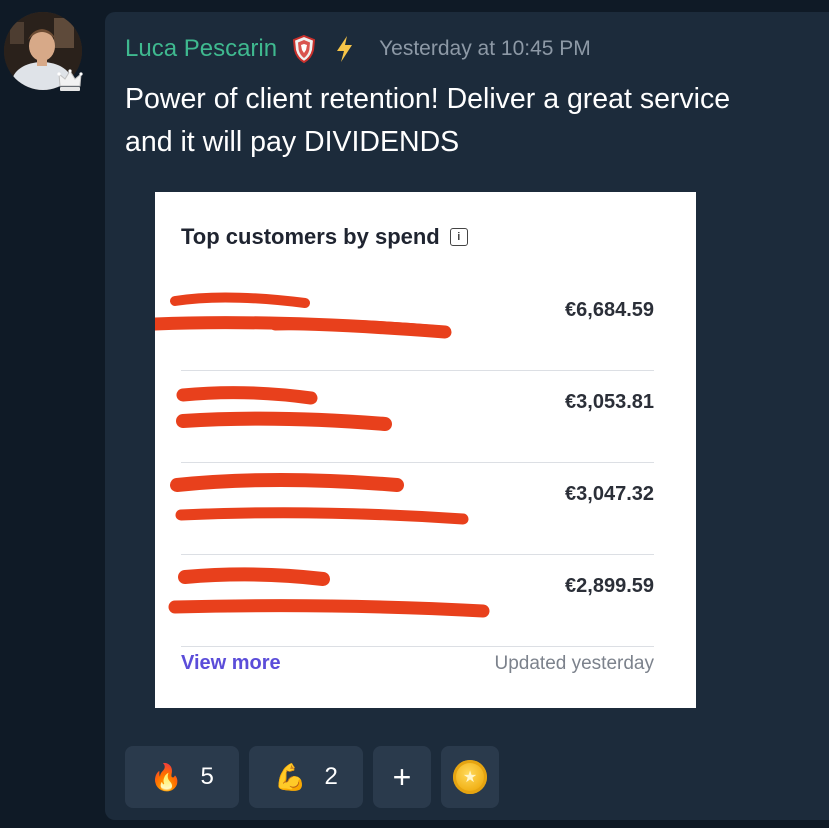 The height and width of the screenshot is (828, 829). I want to click on lightning-bolt-icon, so click(344, 49).